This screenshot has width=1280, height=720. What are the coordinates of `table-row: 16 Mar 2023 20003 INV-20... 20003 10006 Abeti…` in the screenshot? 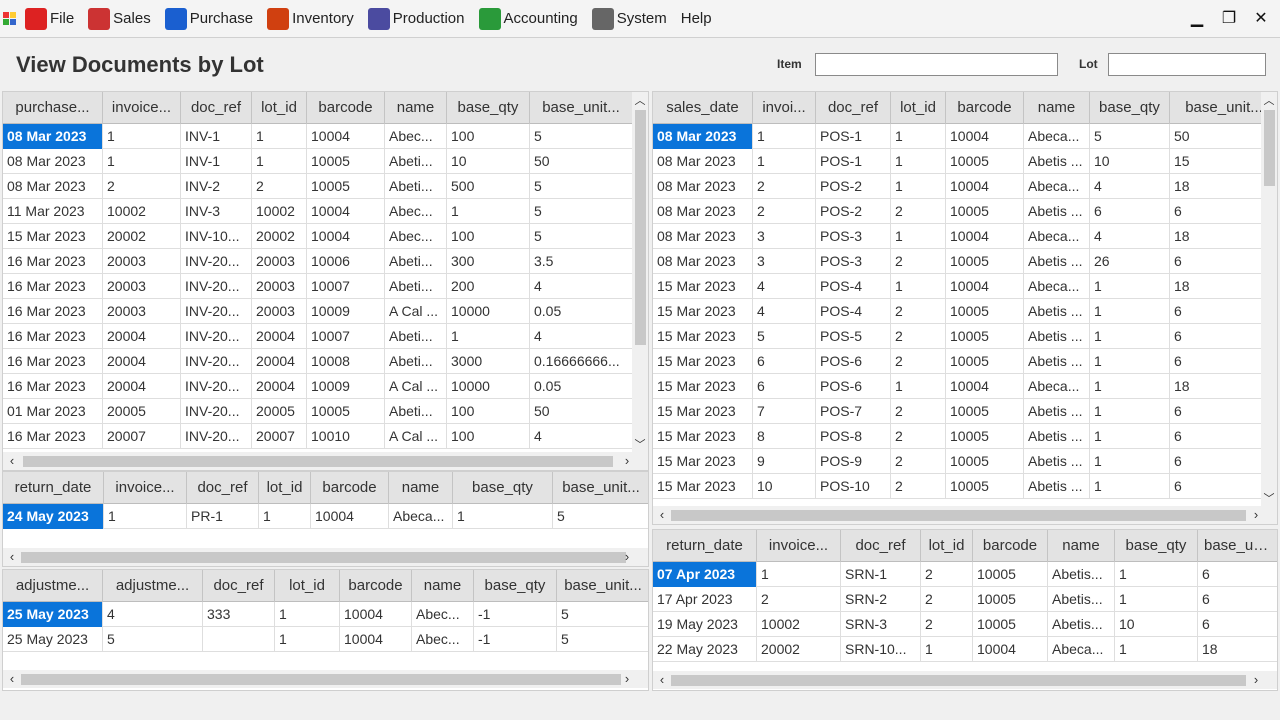 It's located at (325, 261).